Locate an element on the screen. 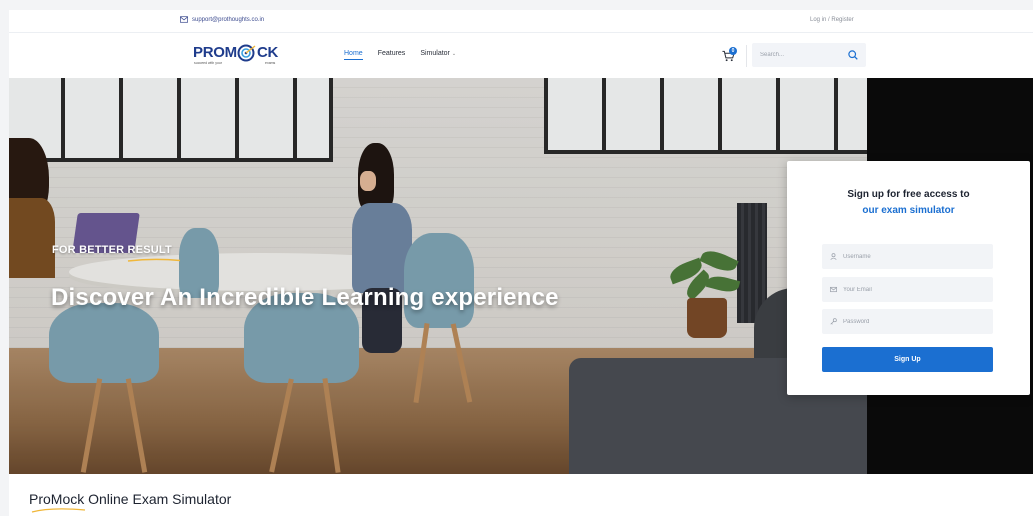  support-email: support@prothoughts.co.in is located at coordinates (222, 19).